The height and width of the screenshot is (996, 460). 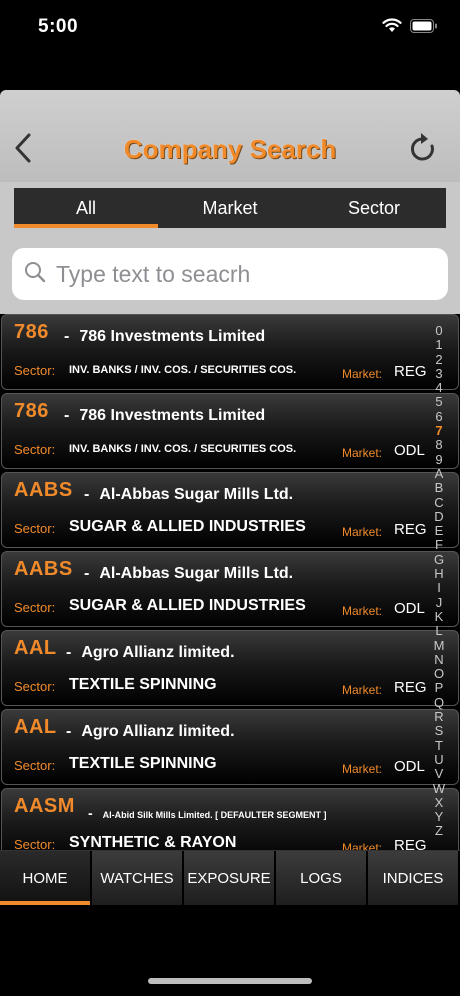 What do you see at coordinates (439, 773) in the screenshot?
I see `index-letter: V` at bounding box center [439, 773].